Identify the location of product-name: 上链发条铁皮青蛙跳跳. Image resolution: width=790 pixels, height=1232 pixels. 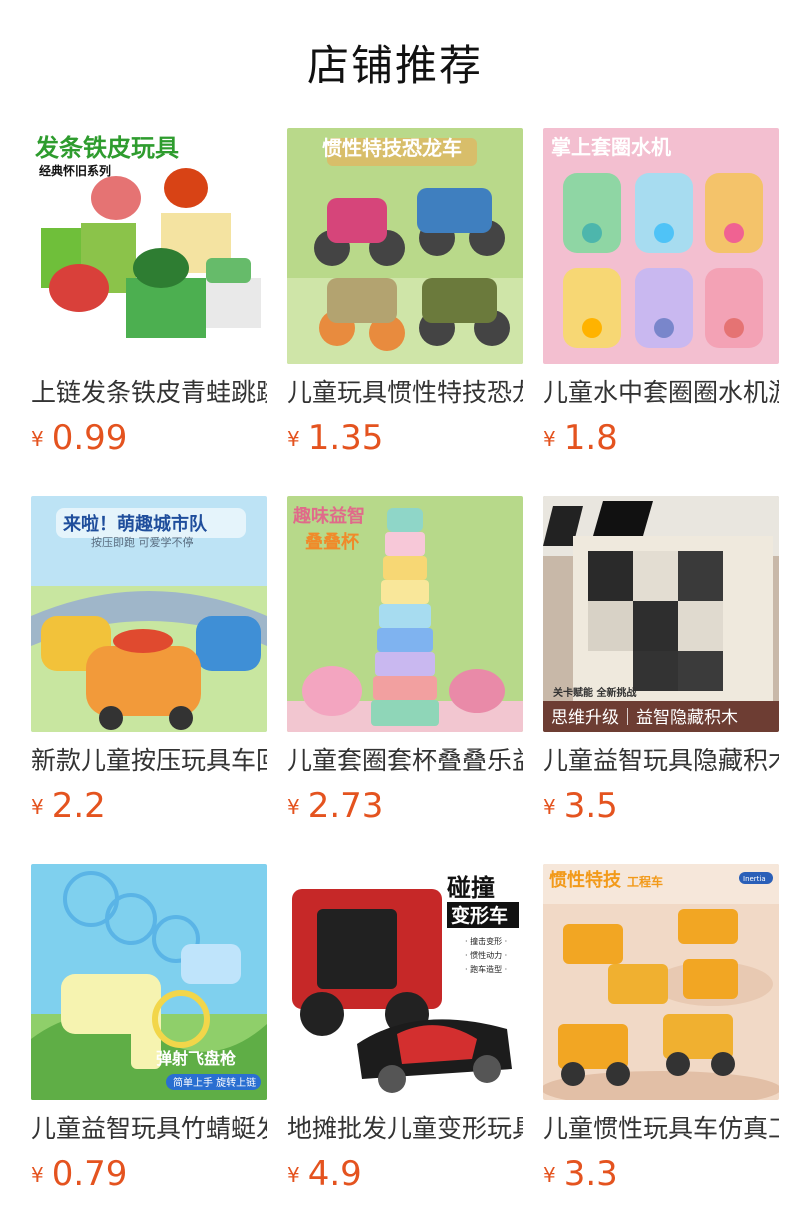
(149, 393).